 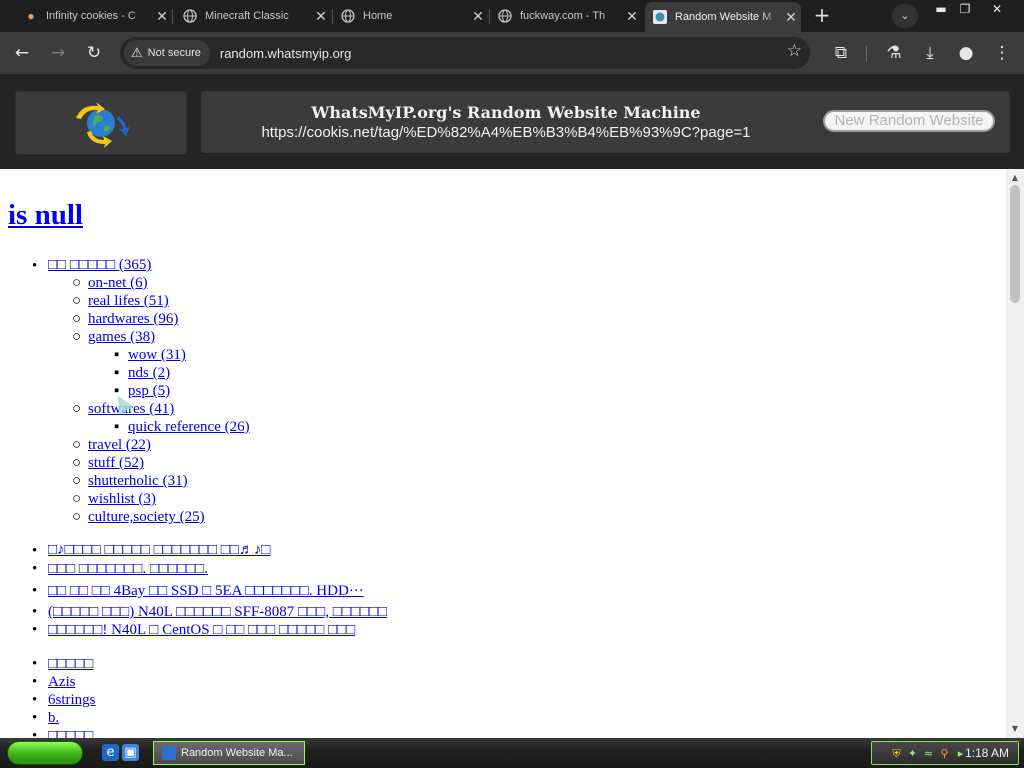 I want to click on profile-button: ●, so click(x=966, y=53).